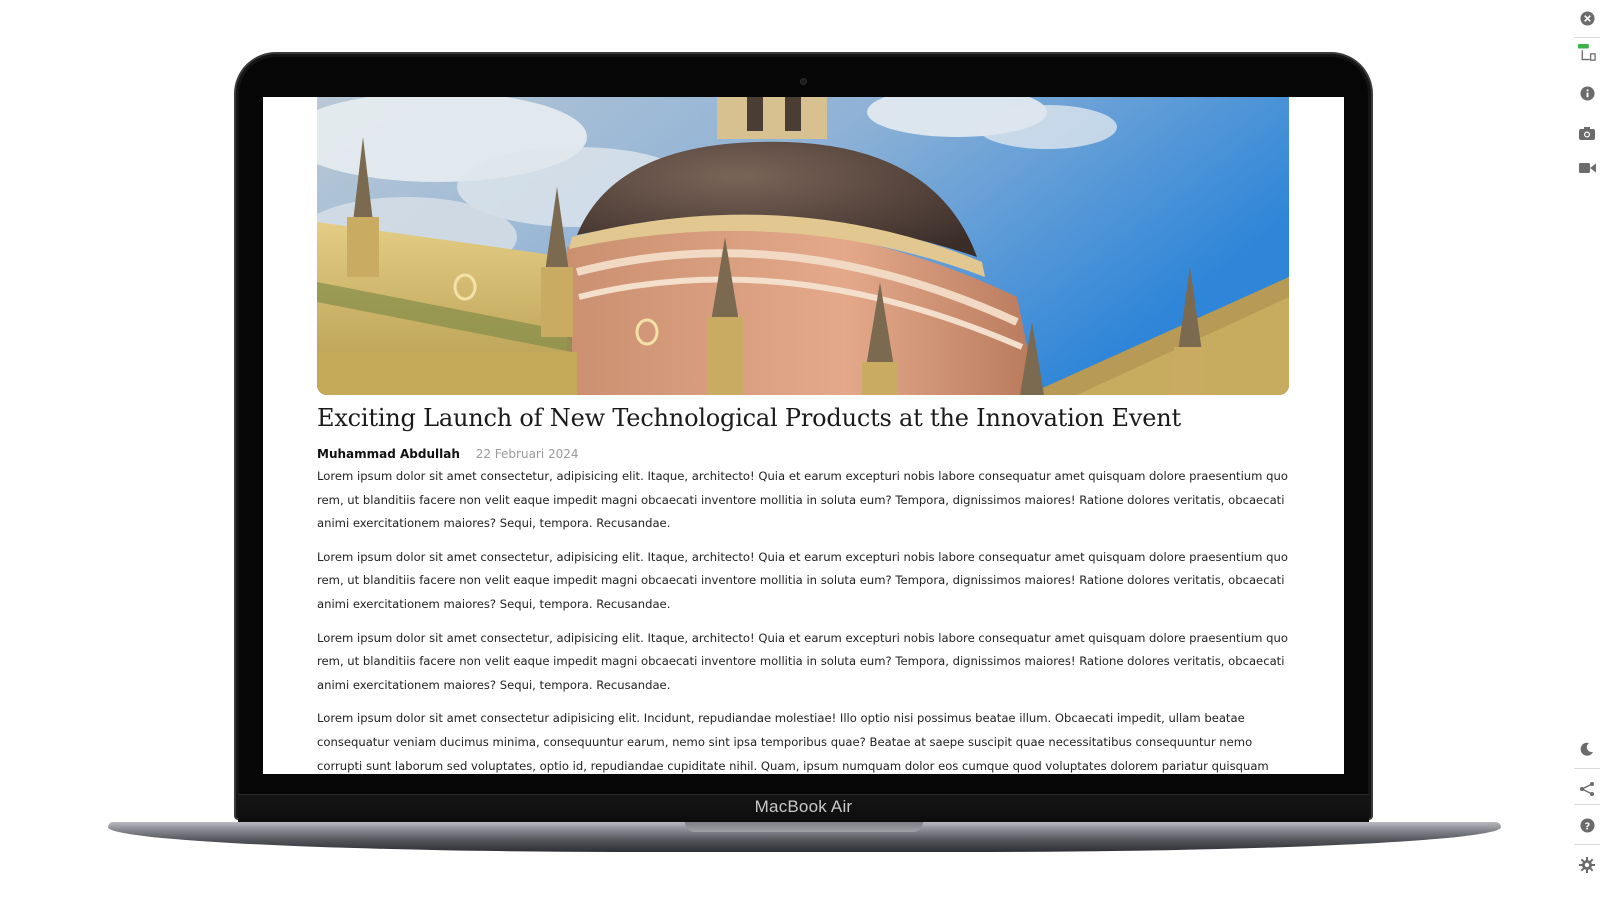  I want to click on device-brand-label: MacBook Air, so click(803, 806).